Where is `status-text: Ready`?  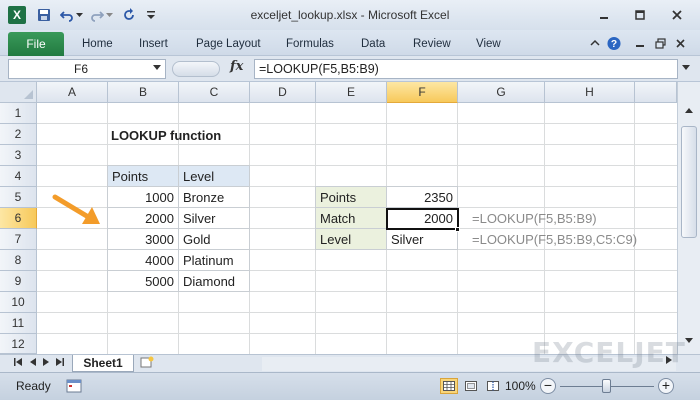
status-text: Ready is located at coordinates (33, 386).